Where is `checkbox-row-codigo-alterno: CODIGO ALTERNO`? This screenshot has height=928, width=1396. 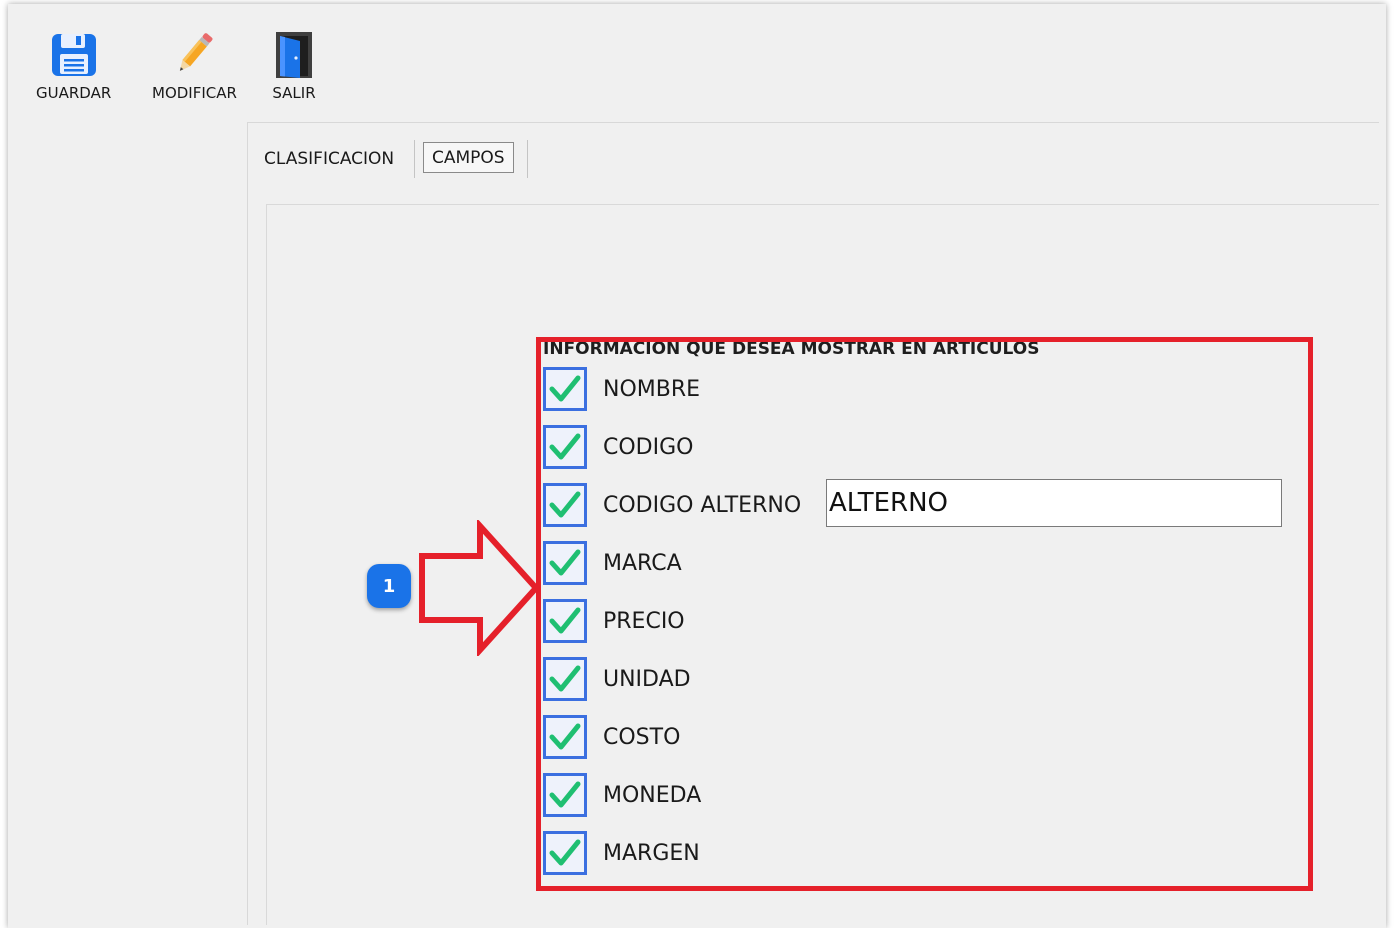 checkbox-row-codigo-alterno: CODIGO ALTERNO is located at coordinates (672, 505).